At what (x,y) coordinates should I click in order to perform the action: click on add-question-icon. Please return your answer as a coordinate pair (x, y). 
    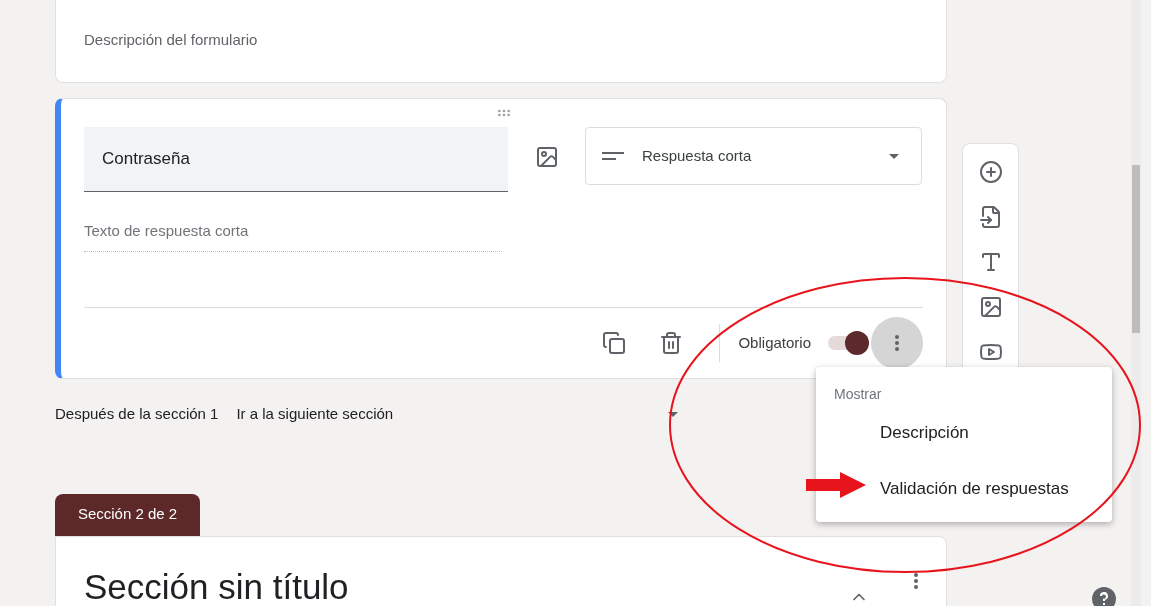
    Looking at the image, I should click on (990, 172).